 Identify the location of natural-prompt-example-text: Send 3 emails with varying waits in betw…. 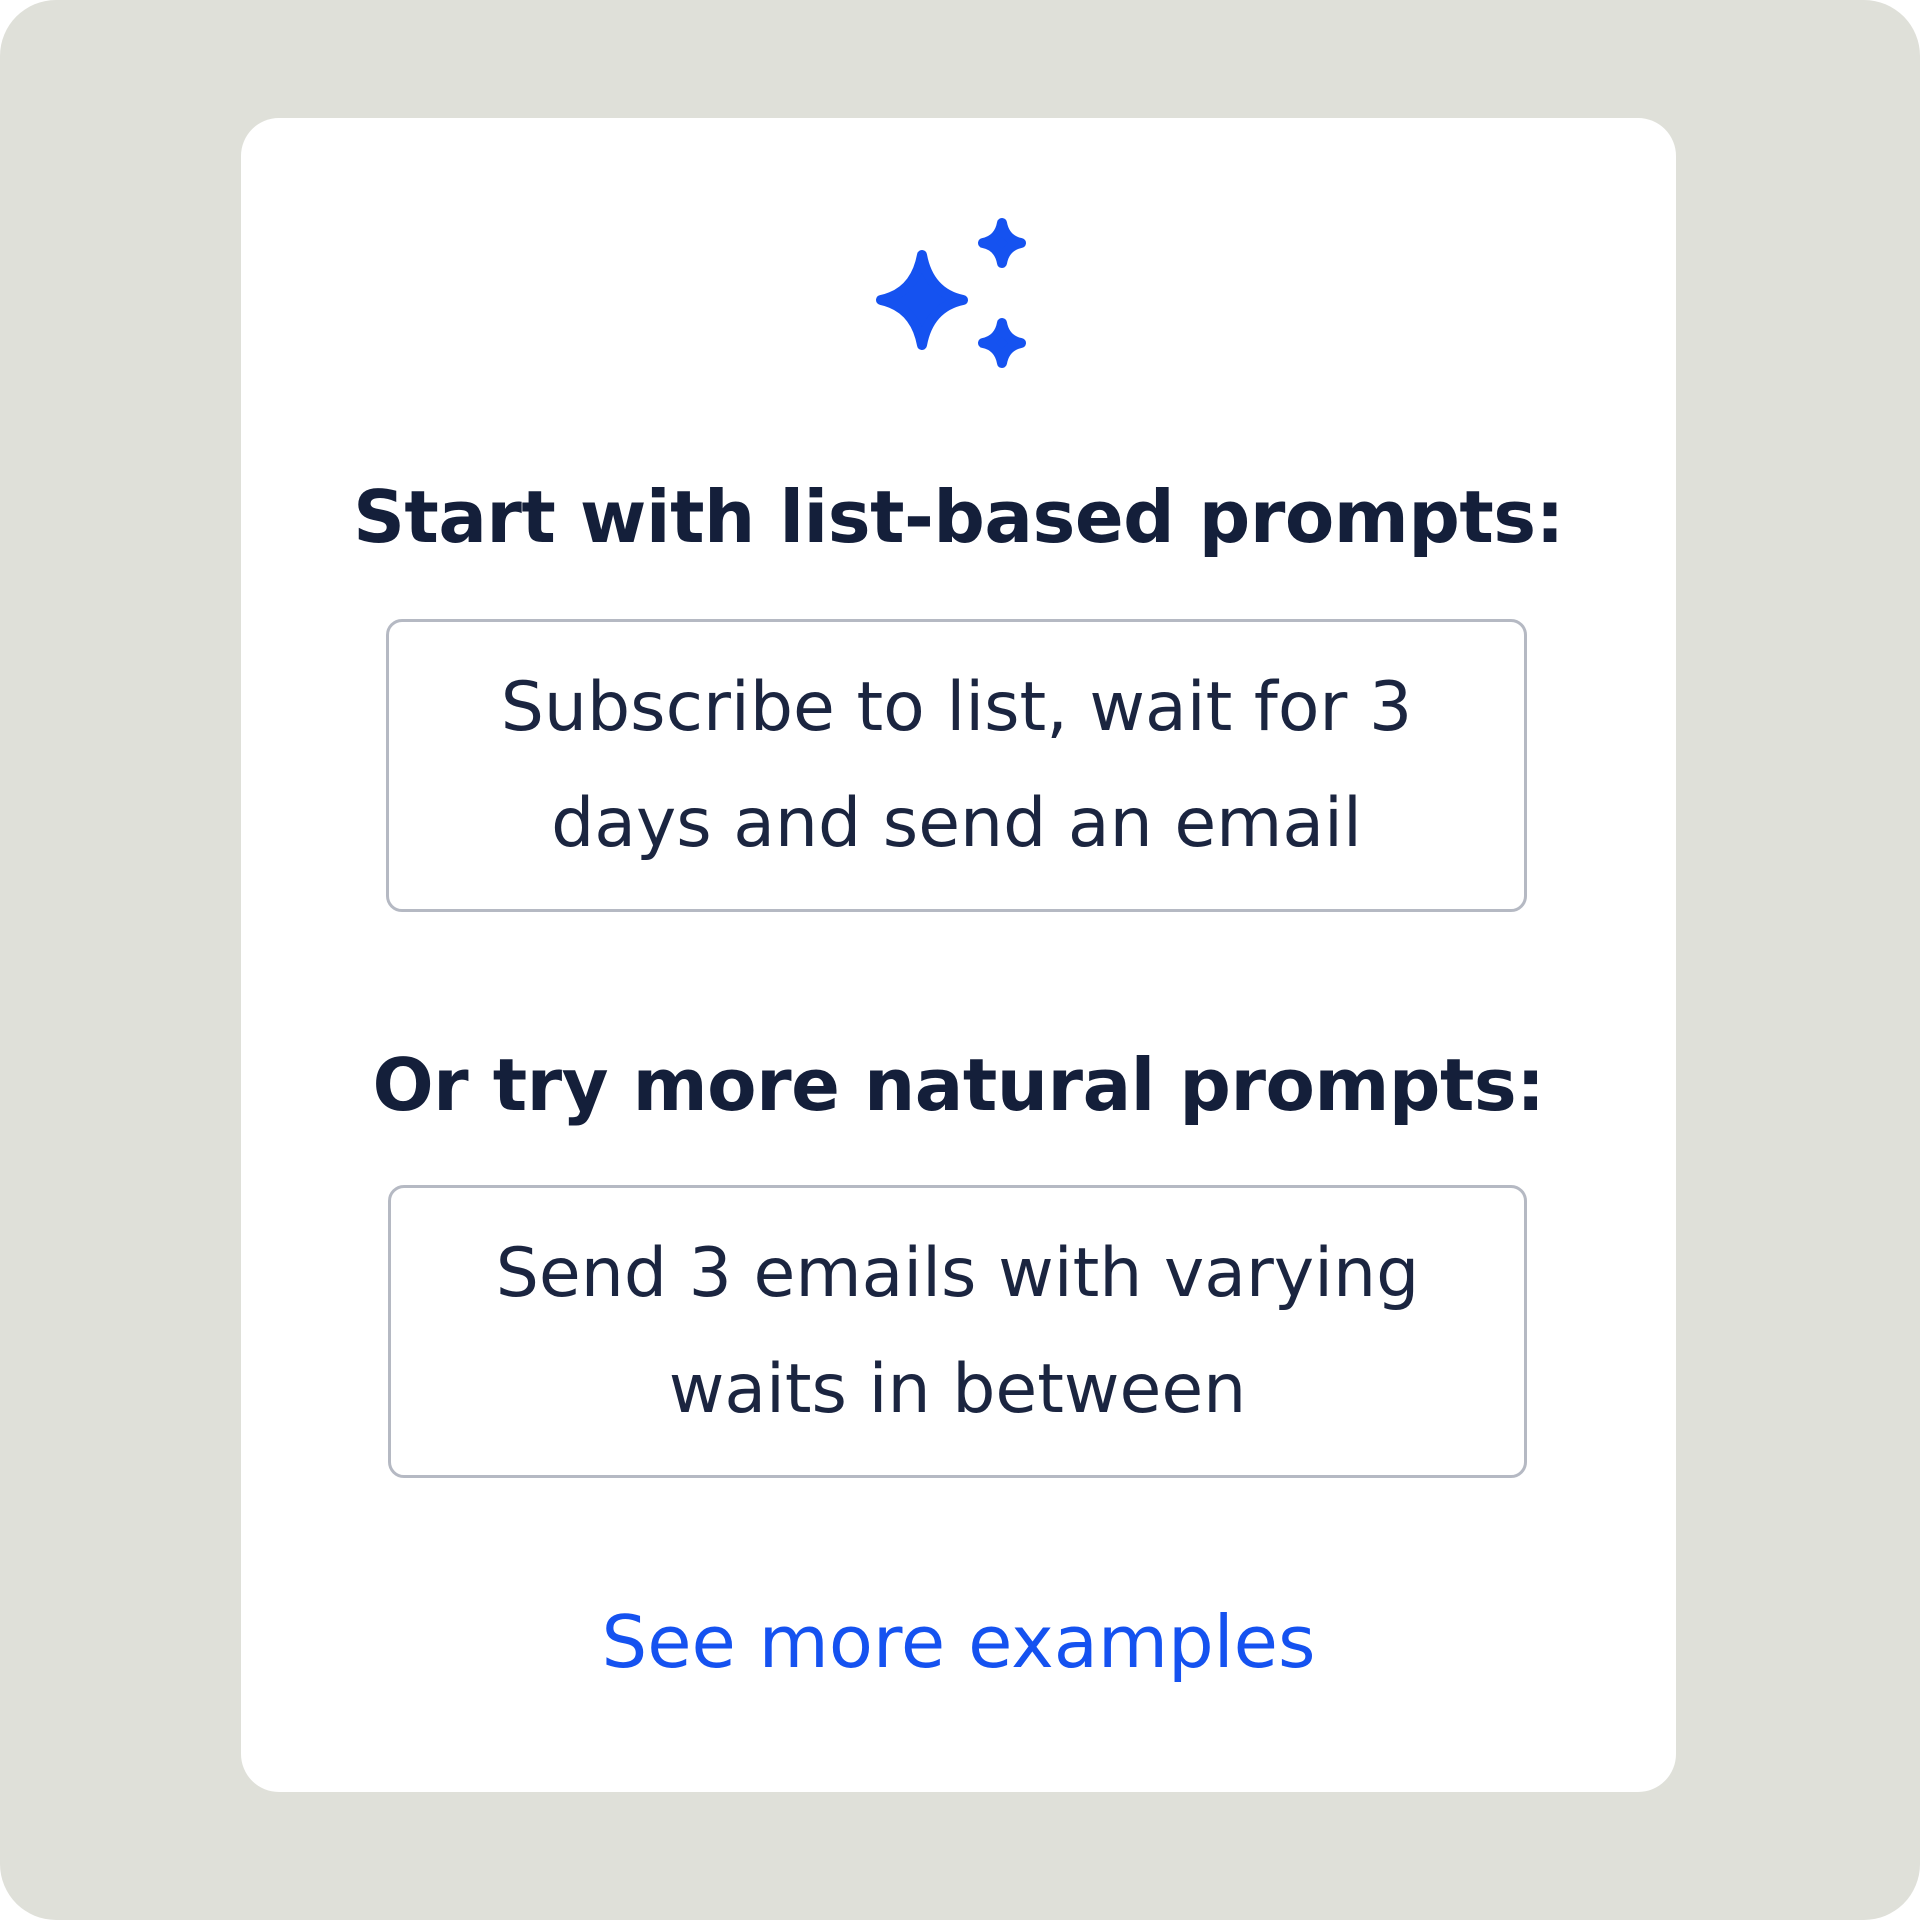
(957, 1331).